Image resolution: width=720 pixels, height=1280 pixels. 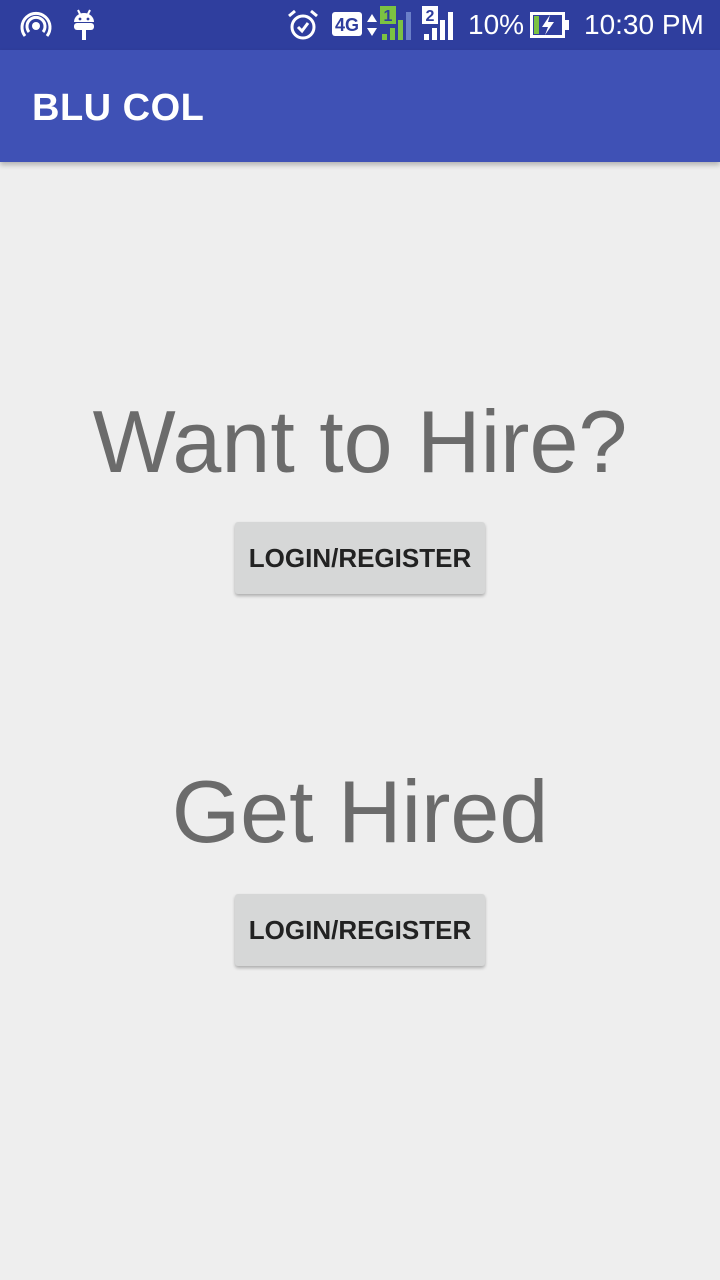 I want to click on app-bar: BLU COL, so click(x=360, y=106).